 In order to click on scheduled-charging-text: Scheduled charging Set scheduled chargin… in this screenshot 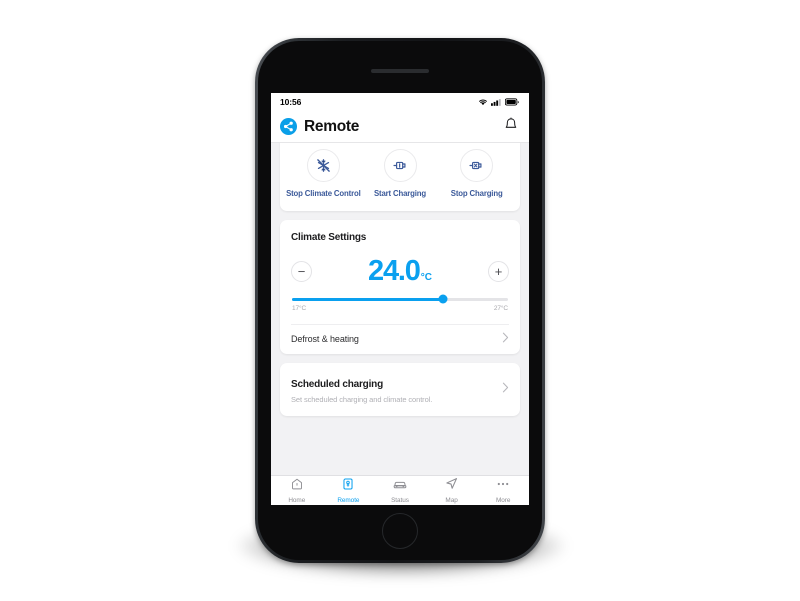, I will do `click(361, 389)`.